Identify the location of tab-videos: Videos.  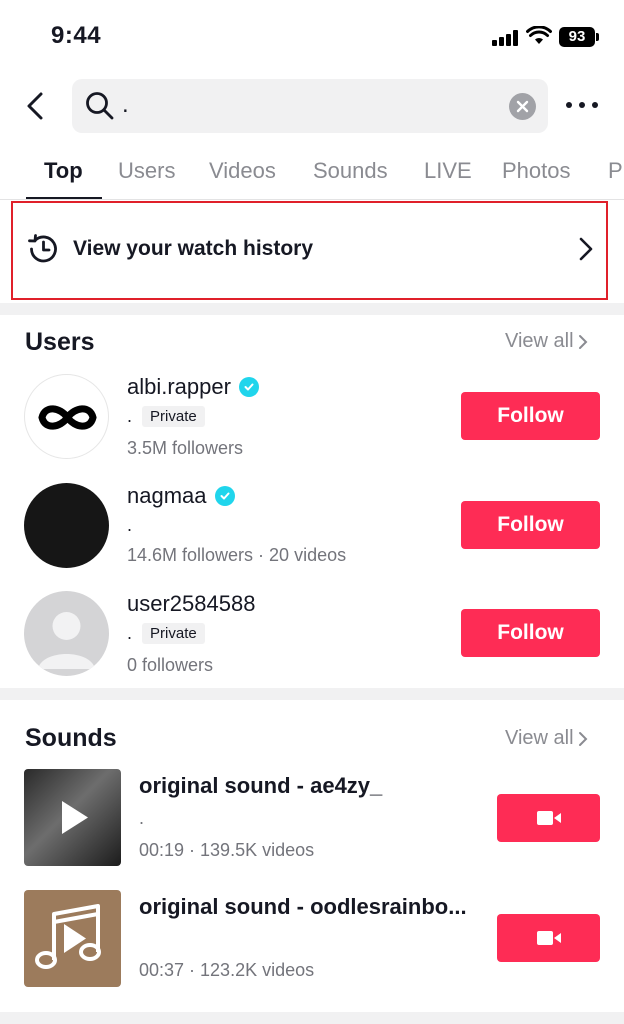
(242, 171).